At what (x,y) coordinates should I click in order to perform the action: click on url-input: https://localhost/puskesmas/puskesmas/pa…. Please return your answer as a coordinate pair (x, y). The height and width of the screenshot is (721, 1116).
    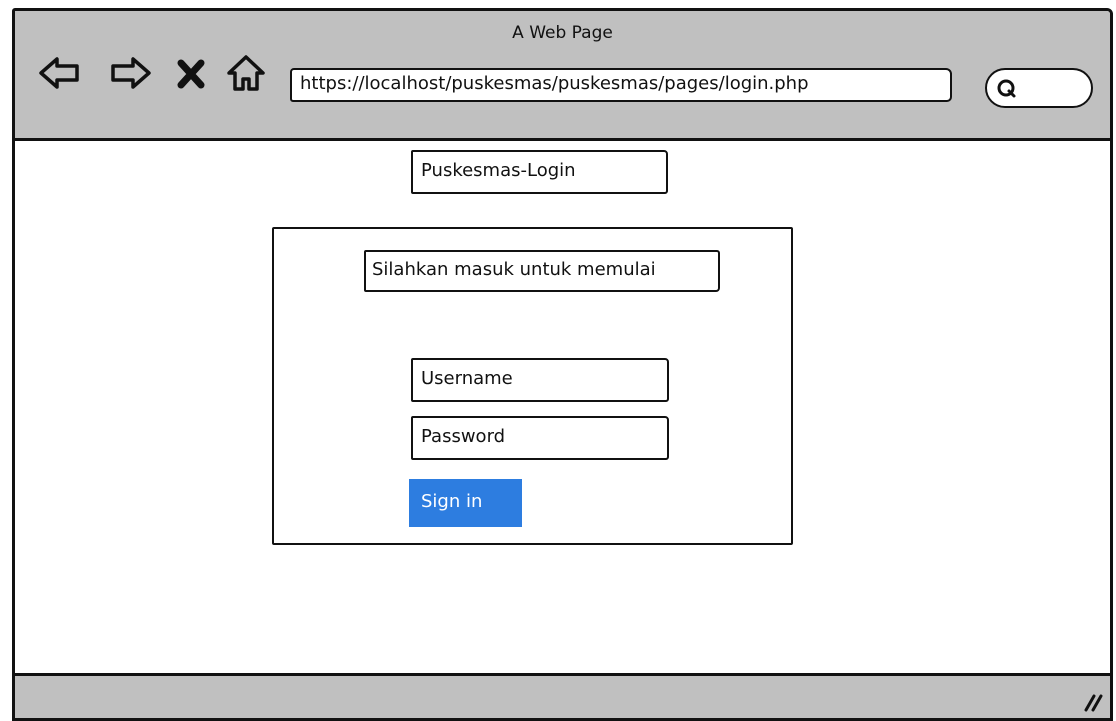
    Looking at the image, I should click on (621, 85).